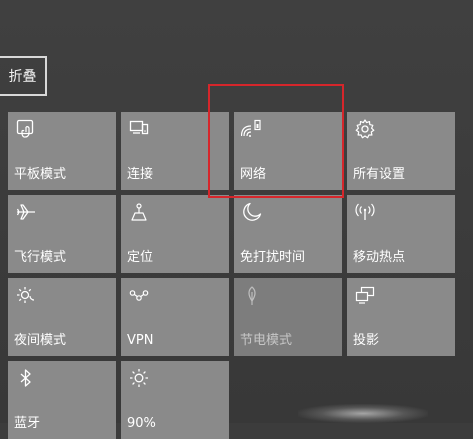 The image size is (473, 439). What do you see at coordinates (62, 234) in the screenshot?
I see `tile-airplane-mode: 飞行模式` at bounding box center [62, 234].